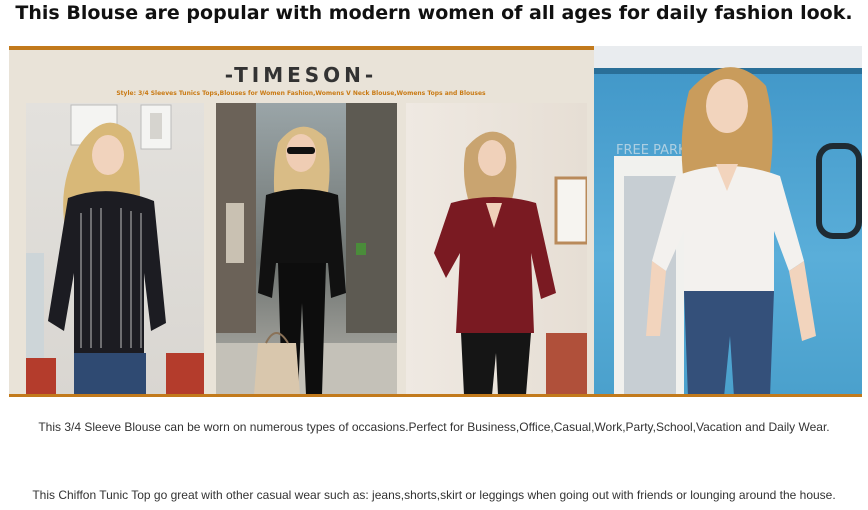  What do you see at coordinates (435, 395) in the screenshot?
I see `banner-bottom-border` at bounding box center [435, 395].